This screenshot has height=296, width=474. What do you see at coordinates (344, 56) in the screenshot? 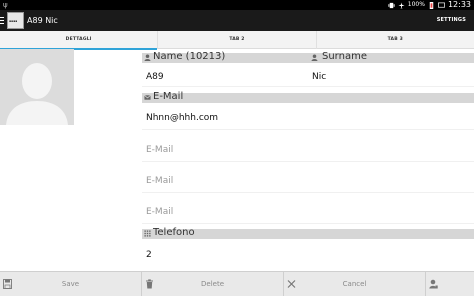
I see `surname-label: Surname` at bounding box center [344, 56].